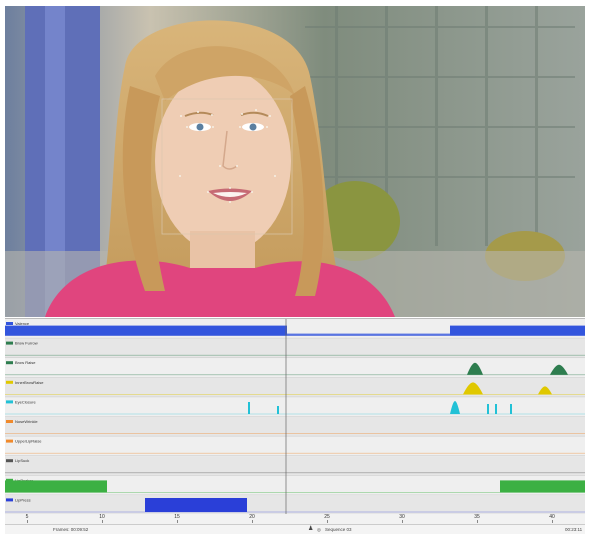 Image resolution: width=589 pixels, height=534 pixels. What do you see at coordinates (295, 505) in the screenshot?
I see `track-row-10: LipPress` at bounding box center [295, 505].